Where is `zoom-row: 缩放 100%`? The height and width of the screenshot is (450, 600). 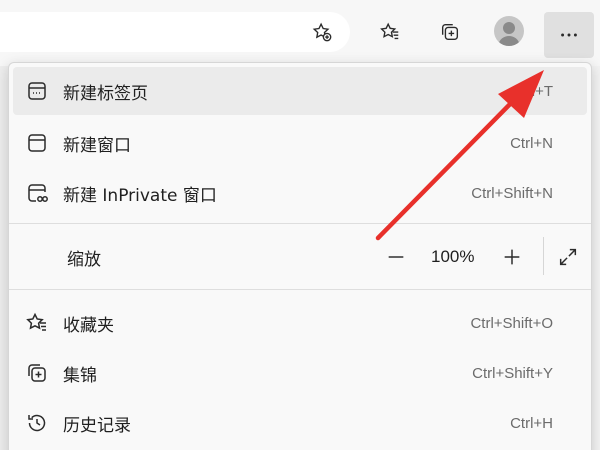
zoom-row: 缩放 100% is located at coordinates (300, 257).